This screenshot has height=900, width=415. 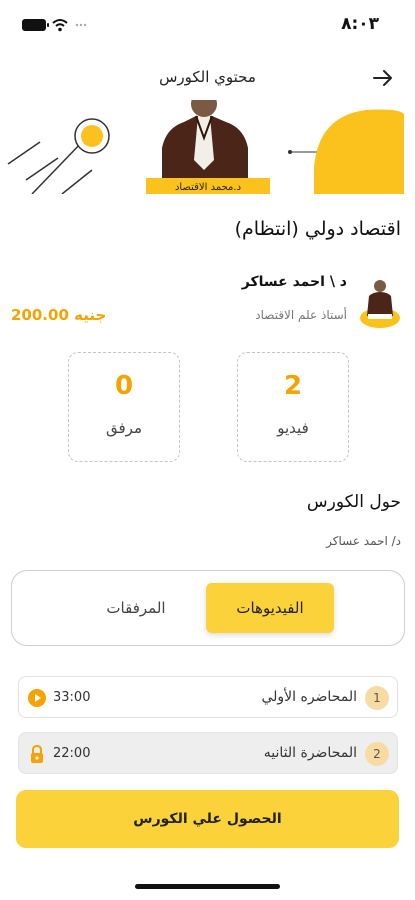 I want to click on lecture-item: 1 المحاضره الأولي 33:00, so click(x=208, y=697).